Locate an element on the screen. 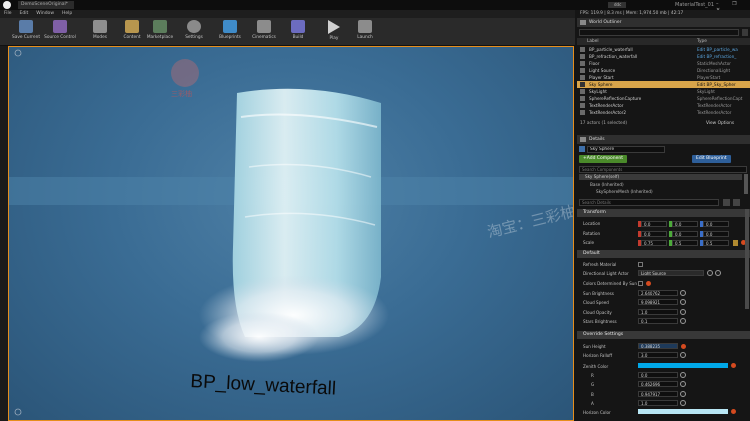 The image size is (750, 421). horizon-falloff-spin-icon is located at coordinates (683, 355).